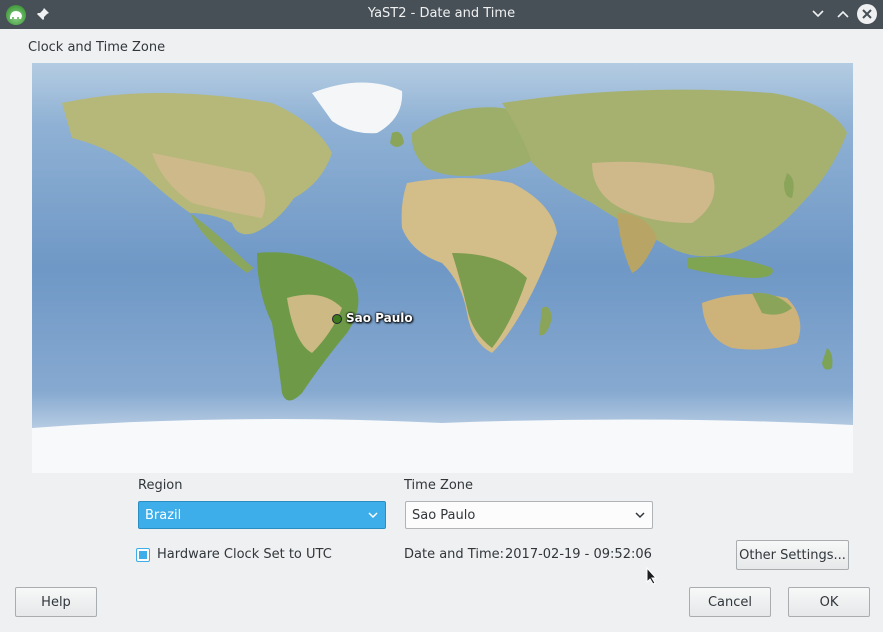 The width and height of the screenshot is (883, 632). I want to click on window-title: YaST2 - Date and Time, so click(441, 13).